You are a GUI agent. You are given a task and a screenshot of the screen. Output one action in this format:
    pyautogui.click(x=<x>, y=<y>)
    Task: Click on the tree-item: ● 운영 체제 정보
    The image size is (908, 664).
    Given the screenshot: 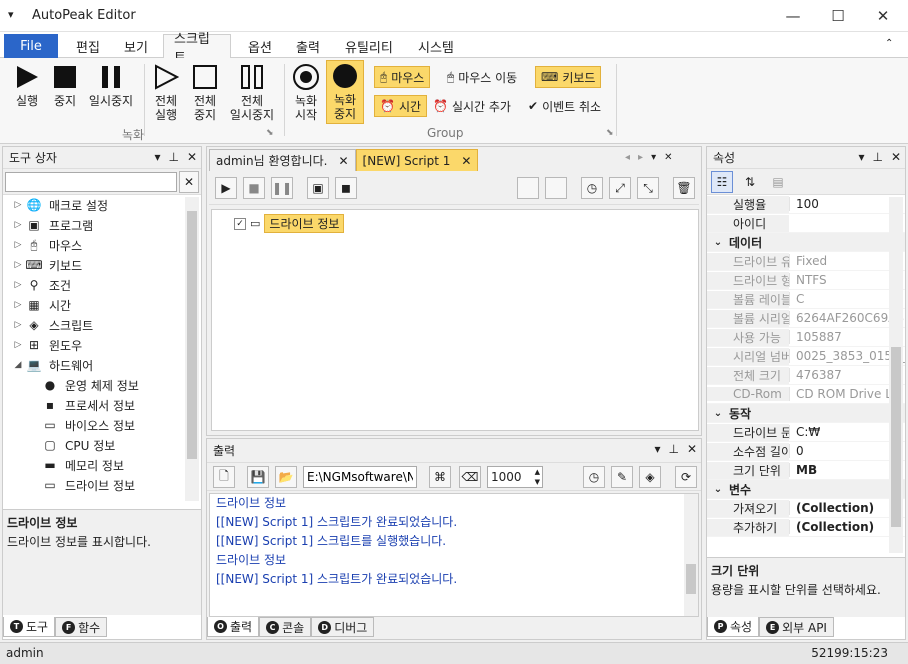 What is the action you would take?
    pyautogui.click(x=102, y=385)
    